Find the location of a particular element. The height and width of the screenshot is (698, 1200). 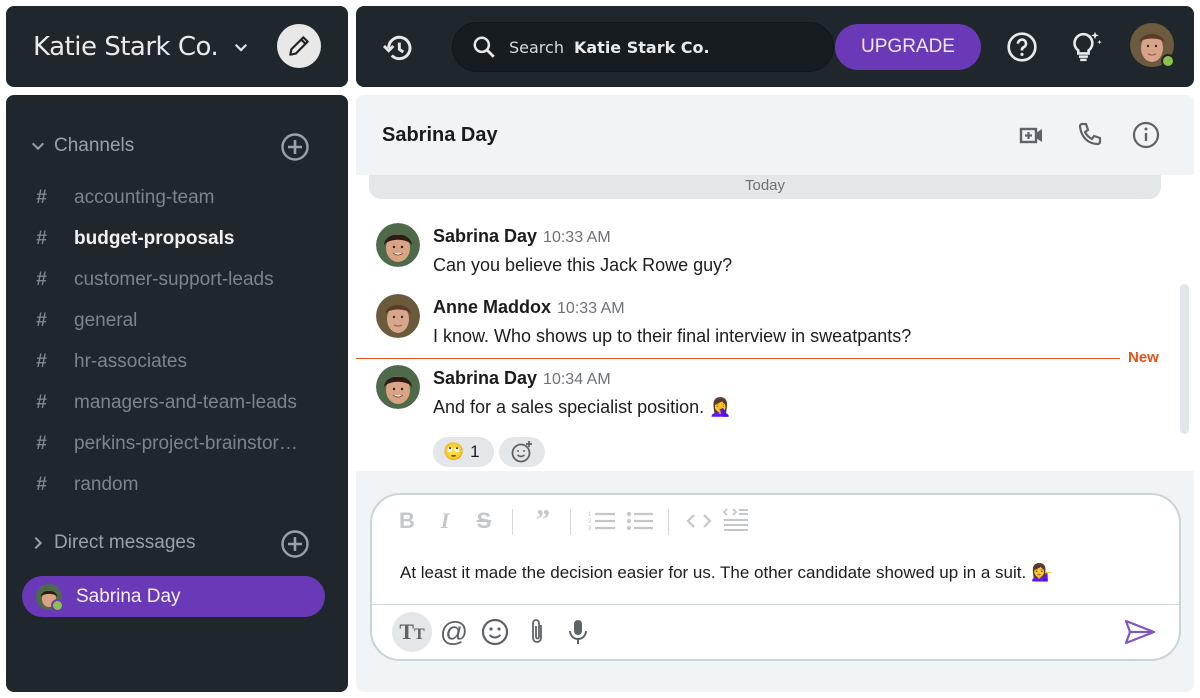

italic-icon: I is located at coordinates (445, 520).